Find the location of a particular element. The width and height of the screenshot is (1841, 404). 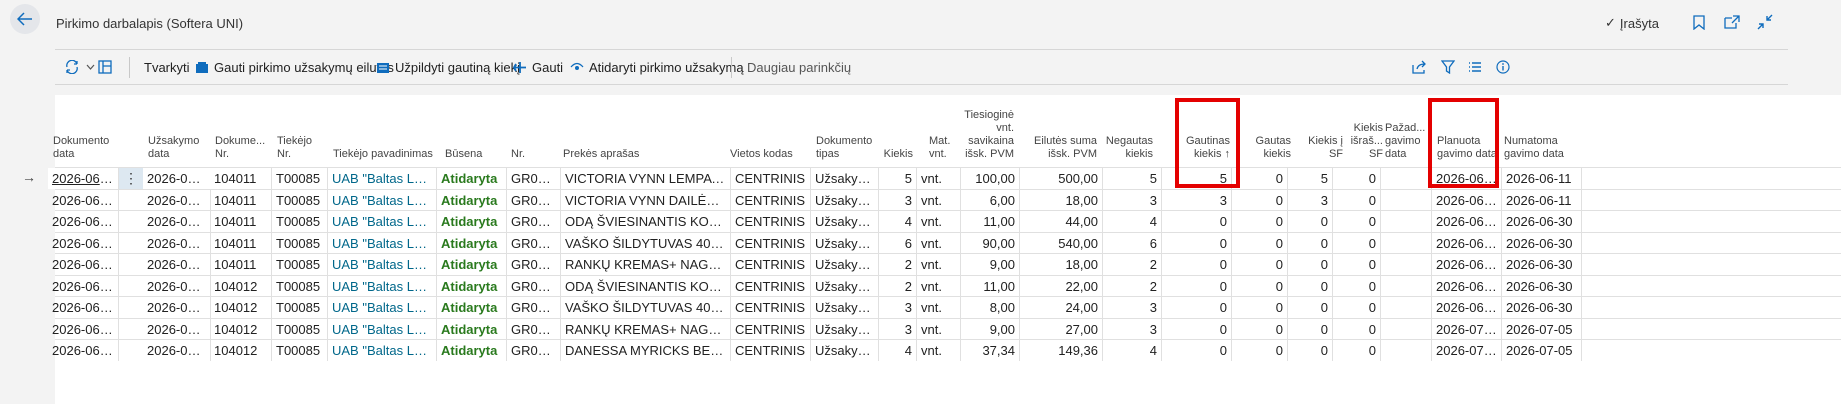

list-view-button is located at coordinates (1475, 67).